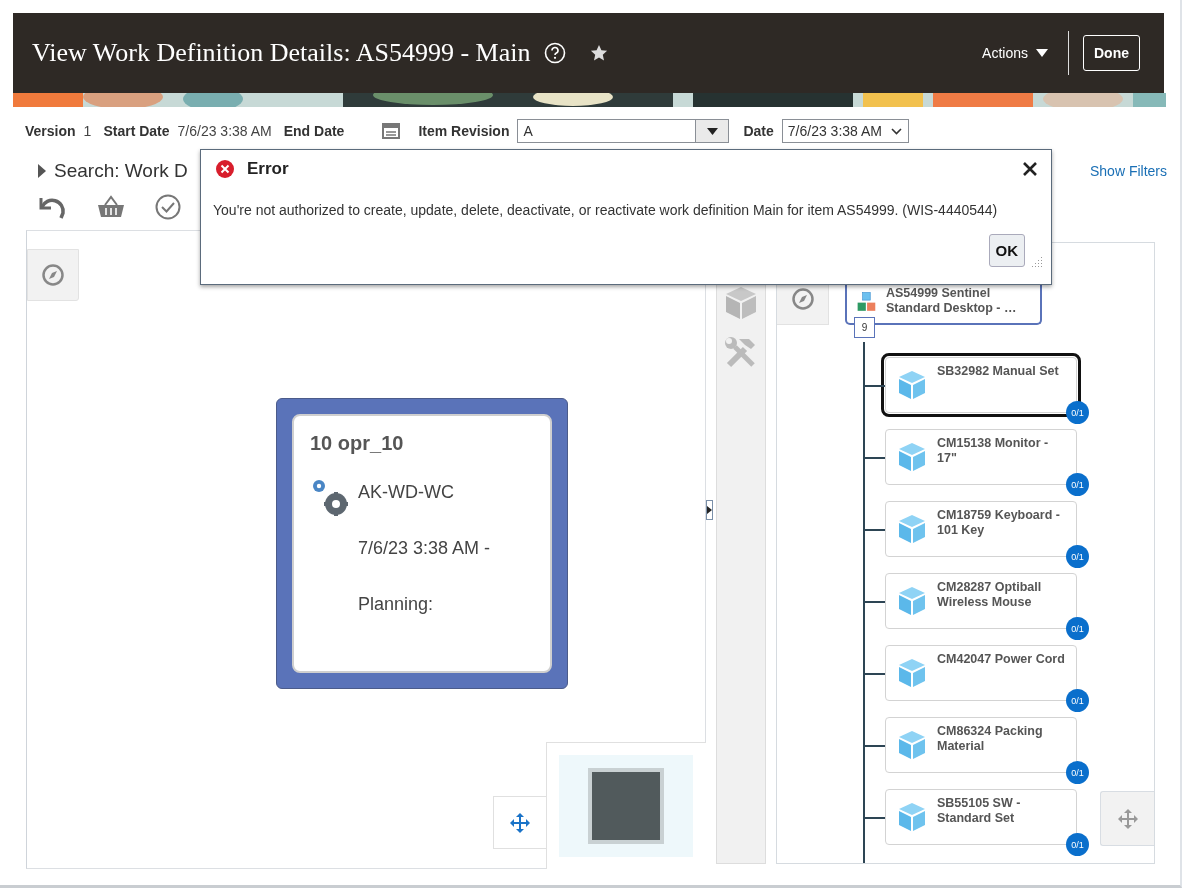 Image resolution: width=1182 pixels, height=888 pixels. Describe the element at coordinates (555, 53) in the screenshot. I see `help-icon` at that location.